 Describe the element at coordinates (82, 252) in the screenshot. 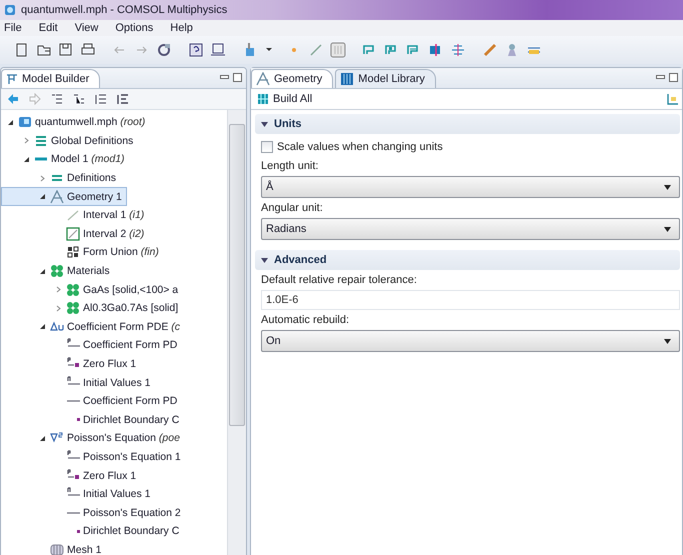

I see `tree-item: Form Union (fin)` at that location.